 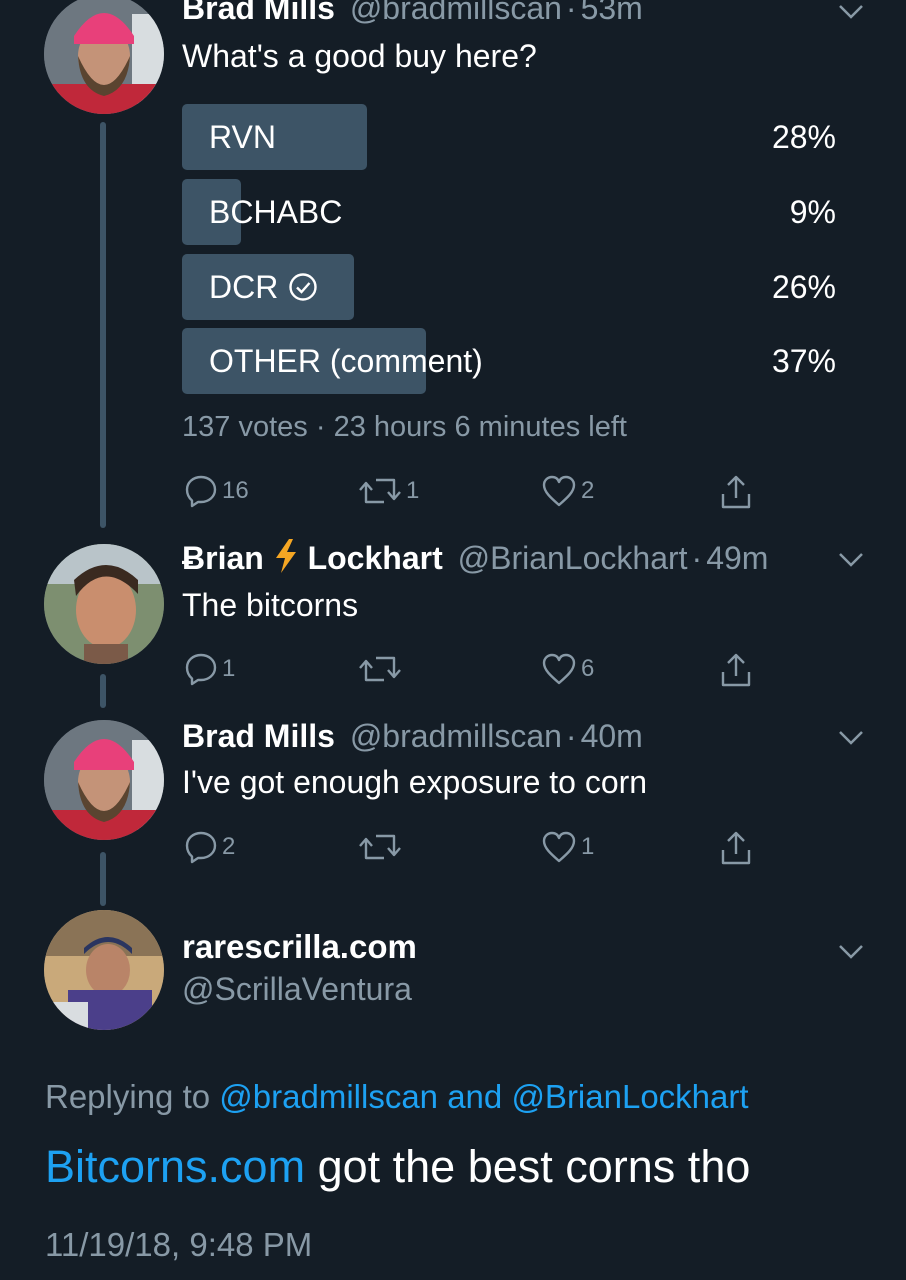 I want to click on reply-count: 1, so click(x=229, y=668).